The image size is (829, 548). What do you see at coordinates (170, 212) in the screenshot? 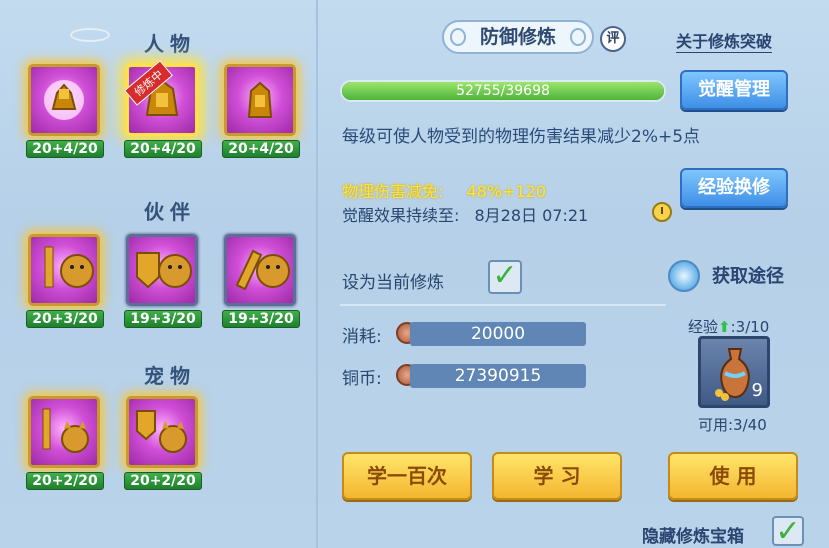
I see `section-title-partner: 伙伴` at bounding box center [170, 212].